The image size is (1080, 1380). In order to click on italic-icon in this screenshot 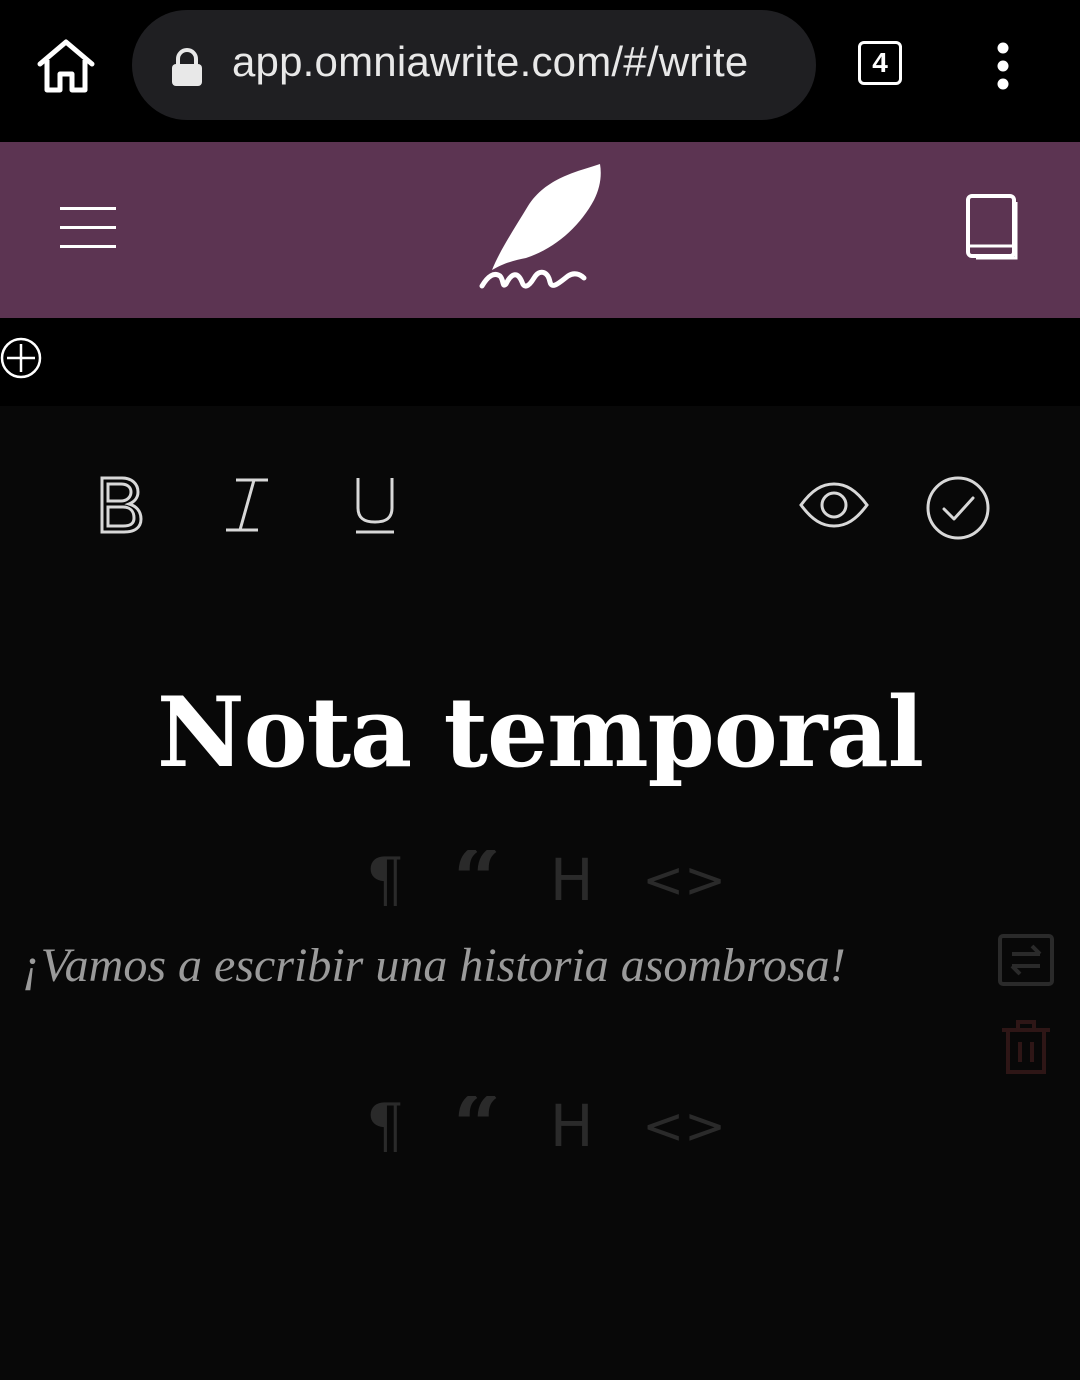, I will do `click(247, 505)`.